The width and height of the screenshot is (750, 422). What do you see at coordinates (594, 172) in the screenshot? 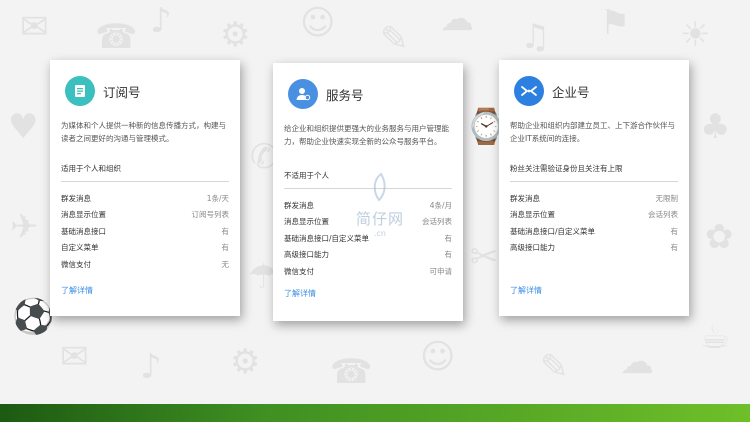
I see `card-audience: 粉丝关注需验证身份且关注有上限` at bounding box center [594, 172].